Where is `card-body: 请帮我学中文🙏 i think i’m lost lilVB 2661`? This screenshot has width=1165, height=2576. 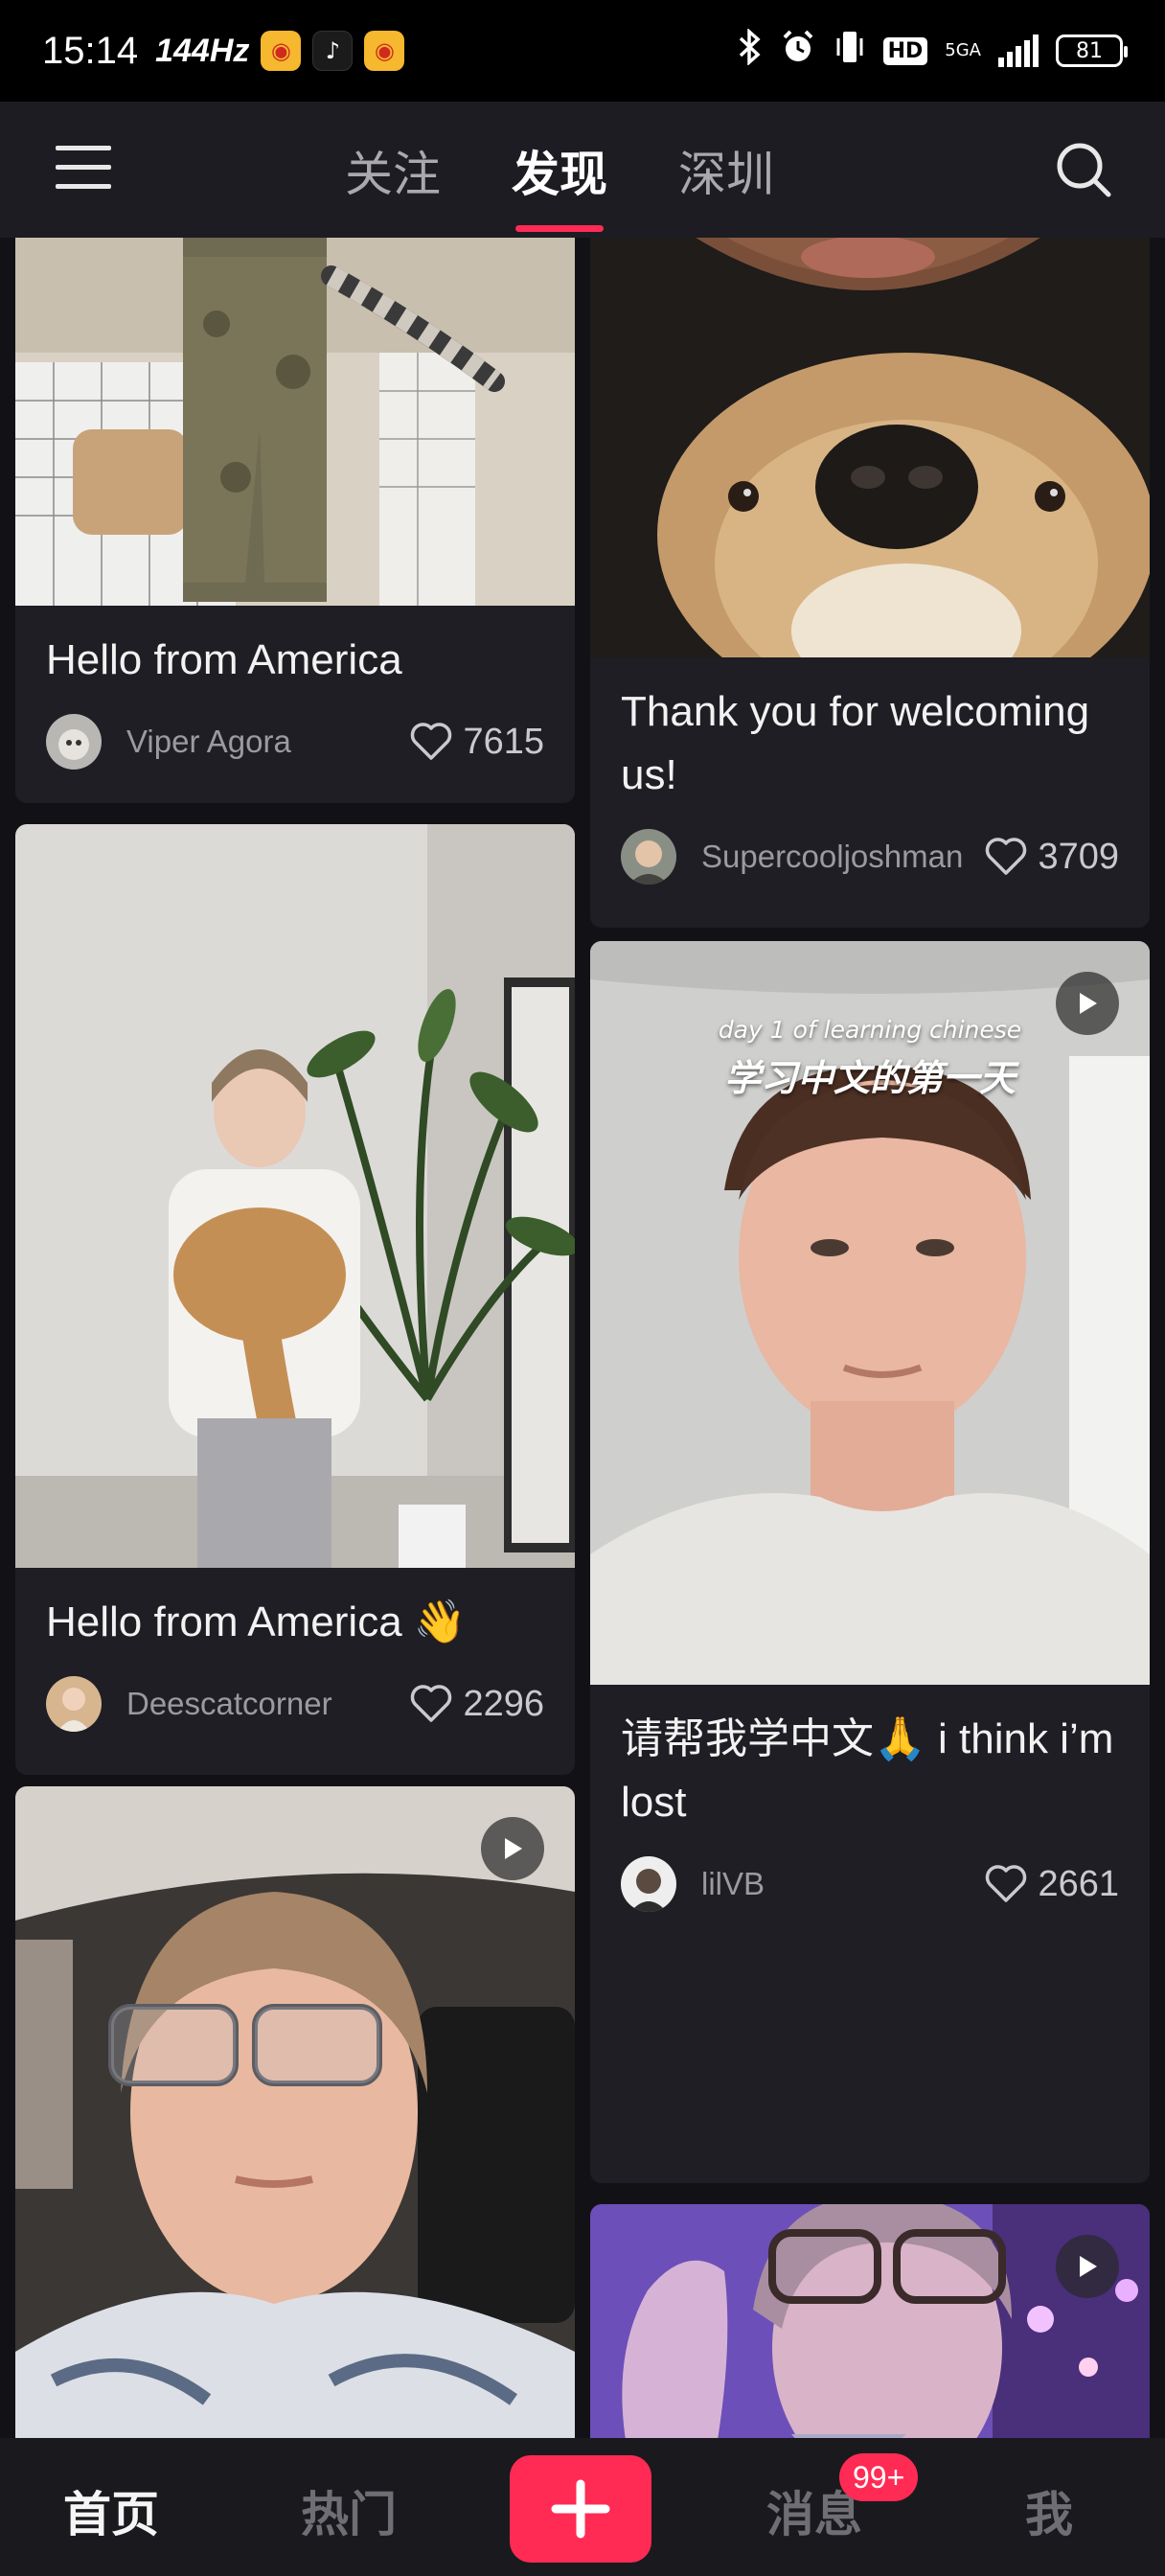 card-body: 请帮我学中文🙏 i think i’m lost lilVB 2661 is located at coordinates (870, 1799).